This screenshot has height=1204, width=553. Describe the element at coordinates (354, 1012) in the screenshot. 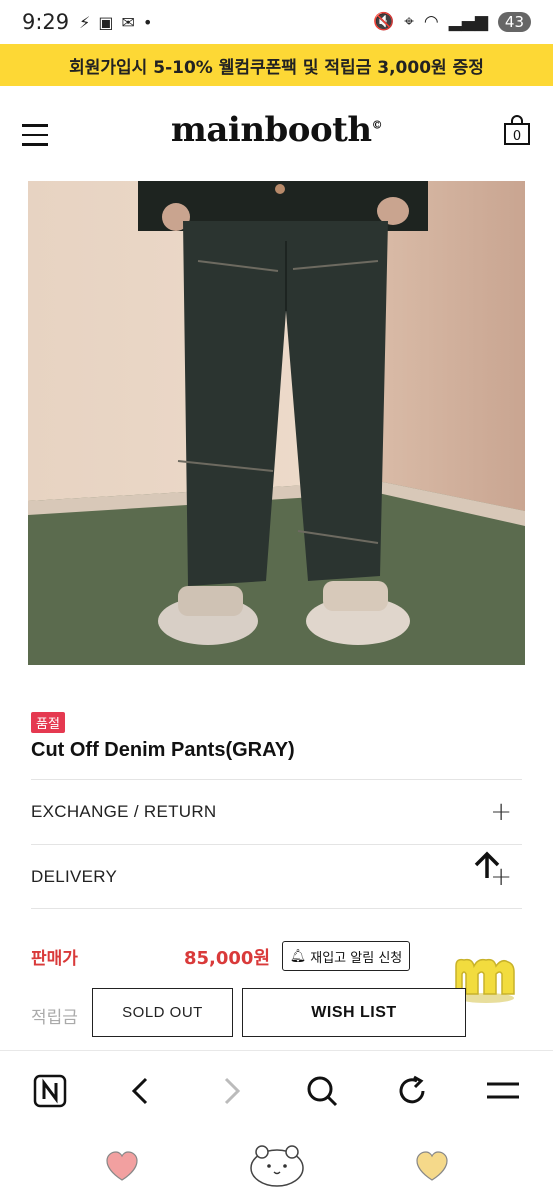

I see `wishlist-button: WISH LIST` at that location.